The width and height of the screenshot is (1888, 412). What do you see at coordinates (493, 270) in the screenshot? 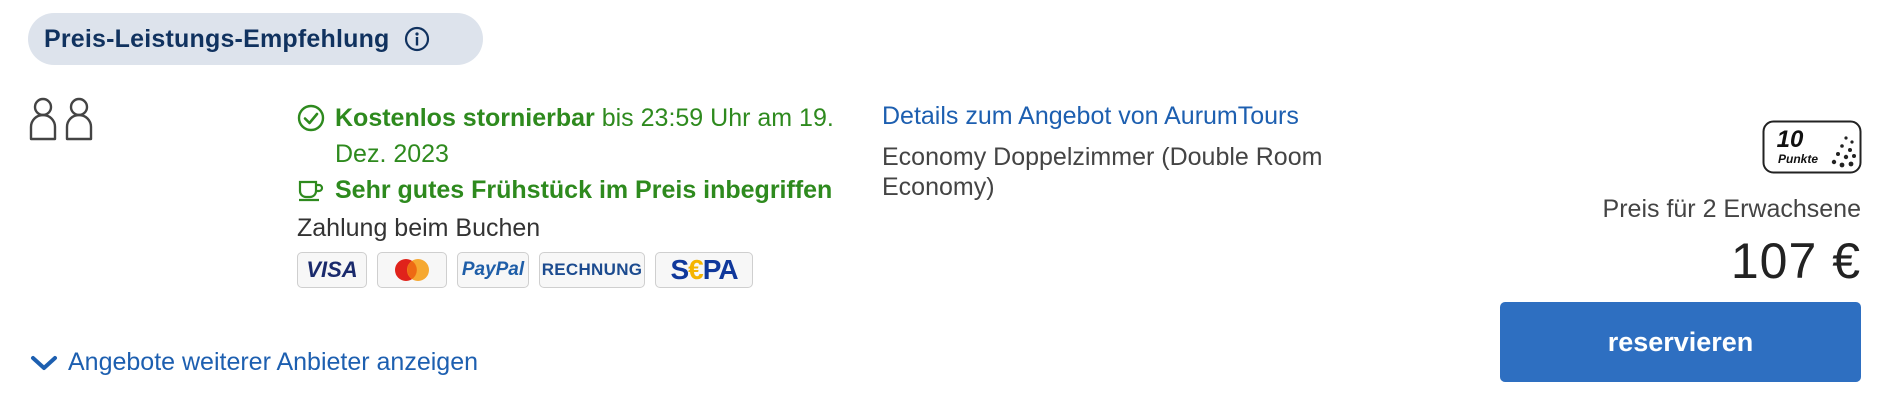
I see `paypal-logo: PayPal` at bounding box center [493, 270].